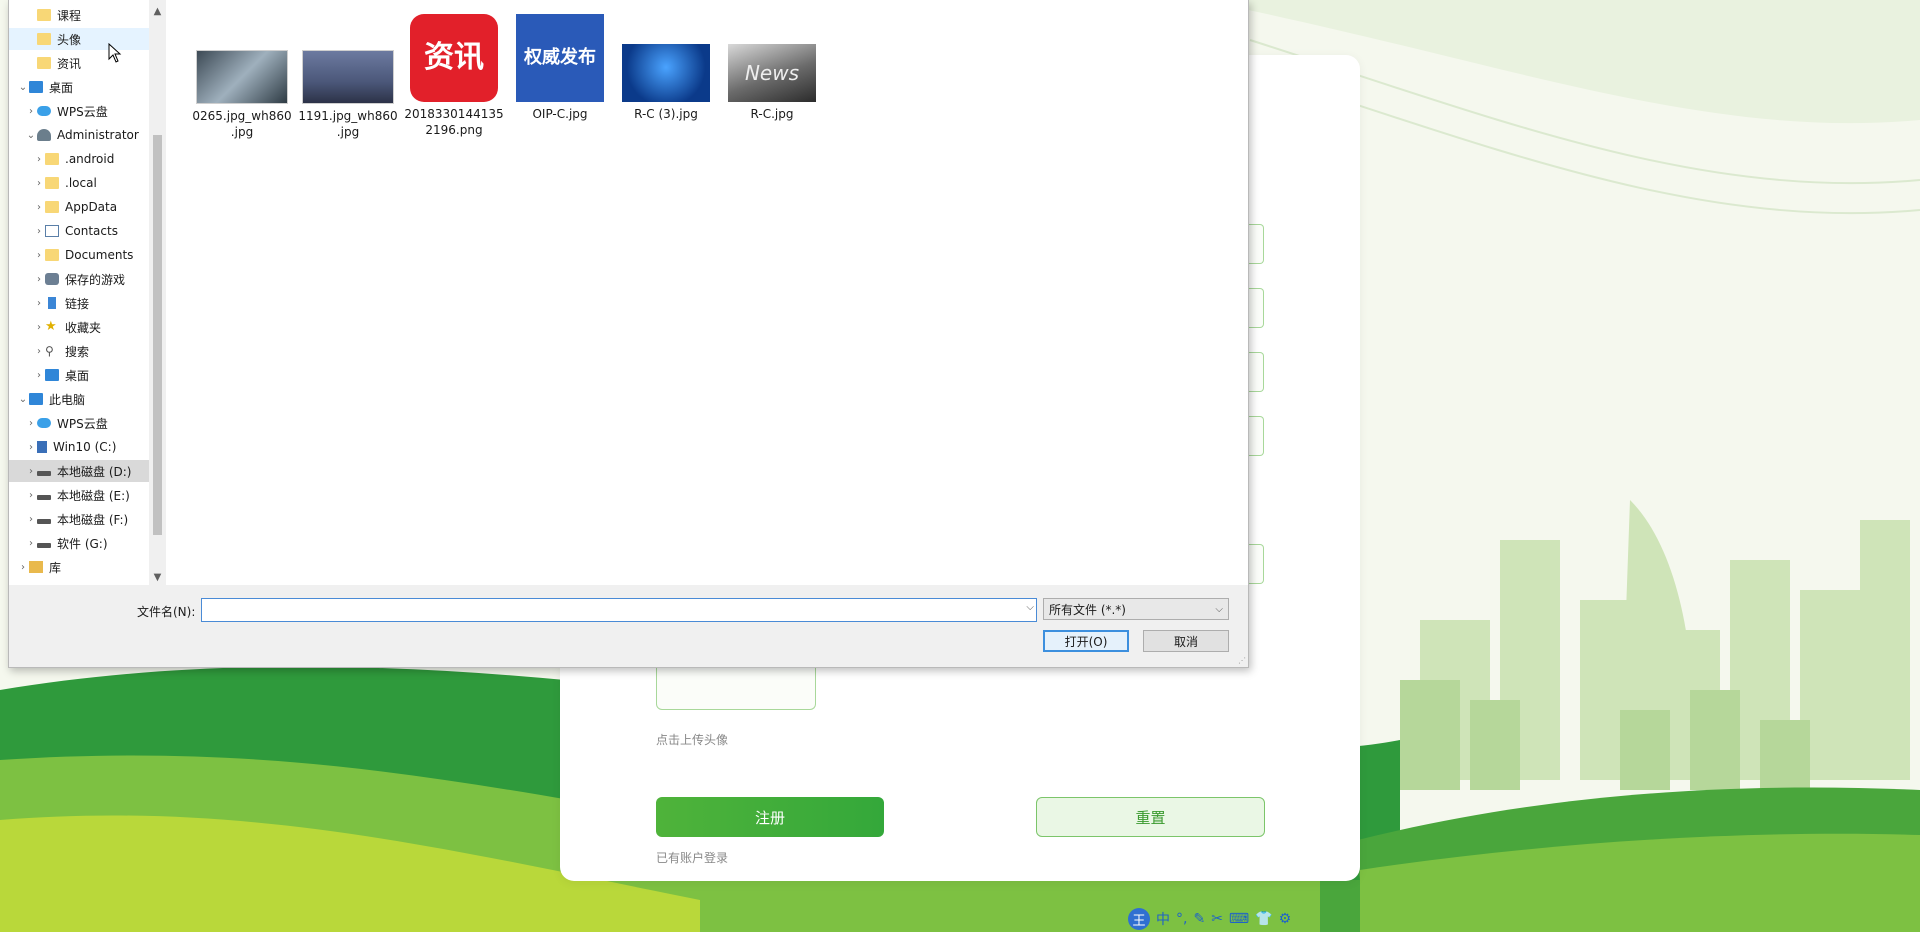  I want to click on link-icon, so click(52, 303).